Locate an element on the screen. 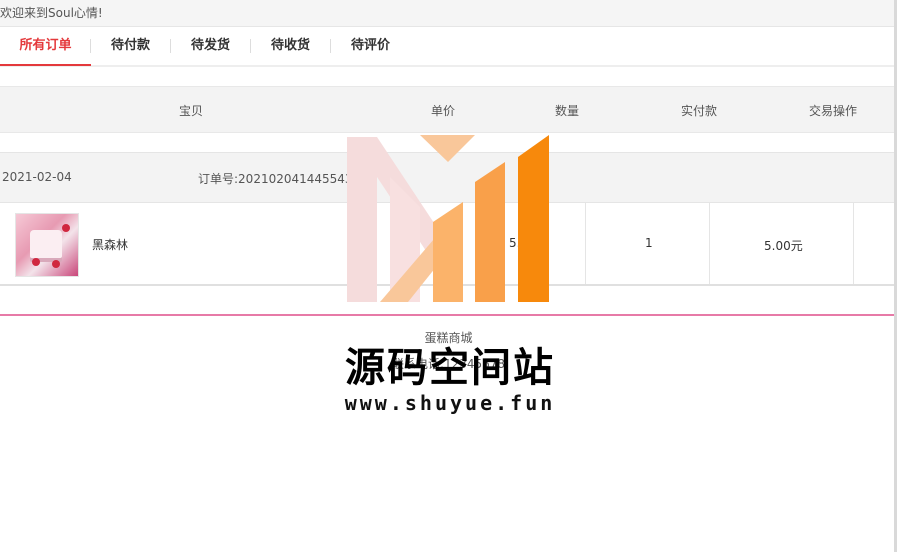 The height and width of the screenshot is (552, 897). tab-pending-payment: 待付款 is located at coordinates (130, 46).